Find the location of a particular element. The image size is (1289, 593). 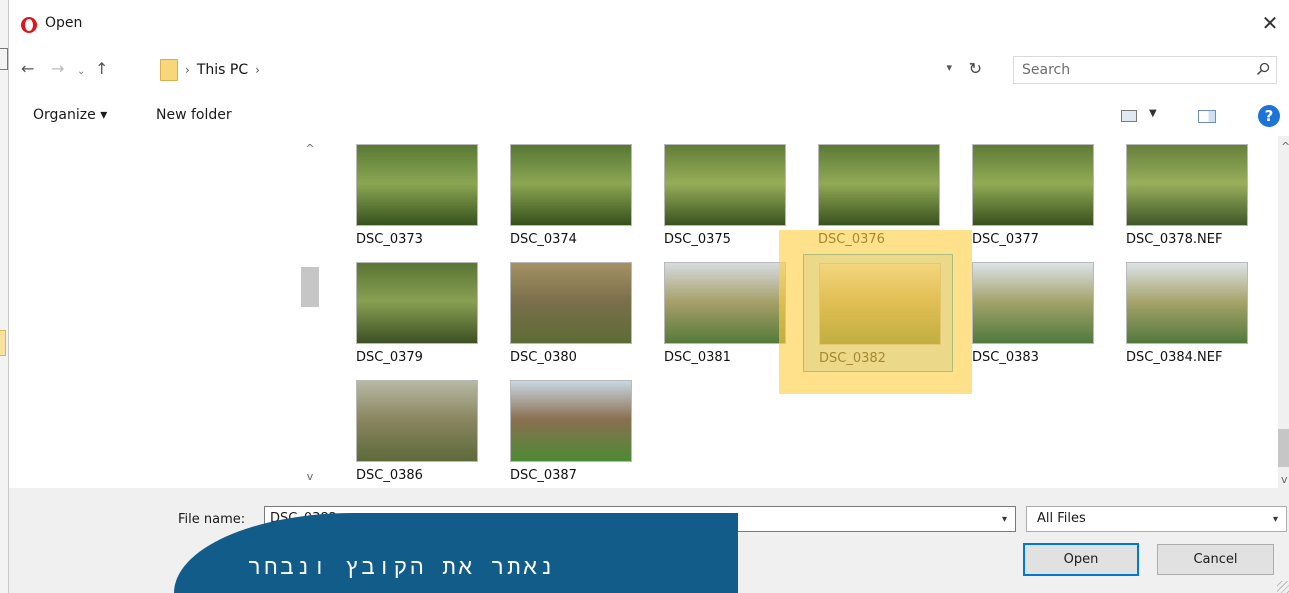

file-item: DSC_0383 is located at coordinates (1032, 313).